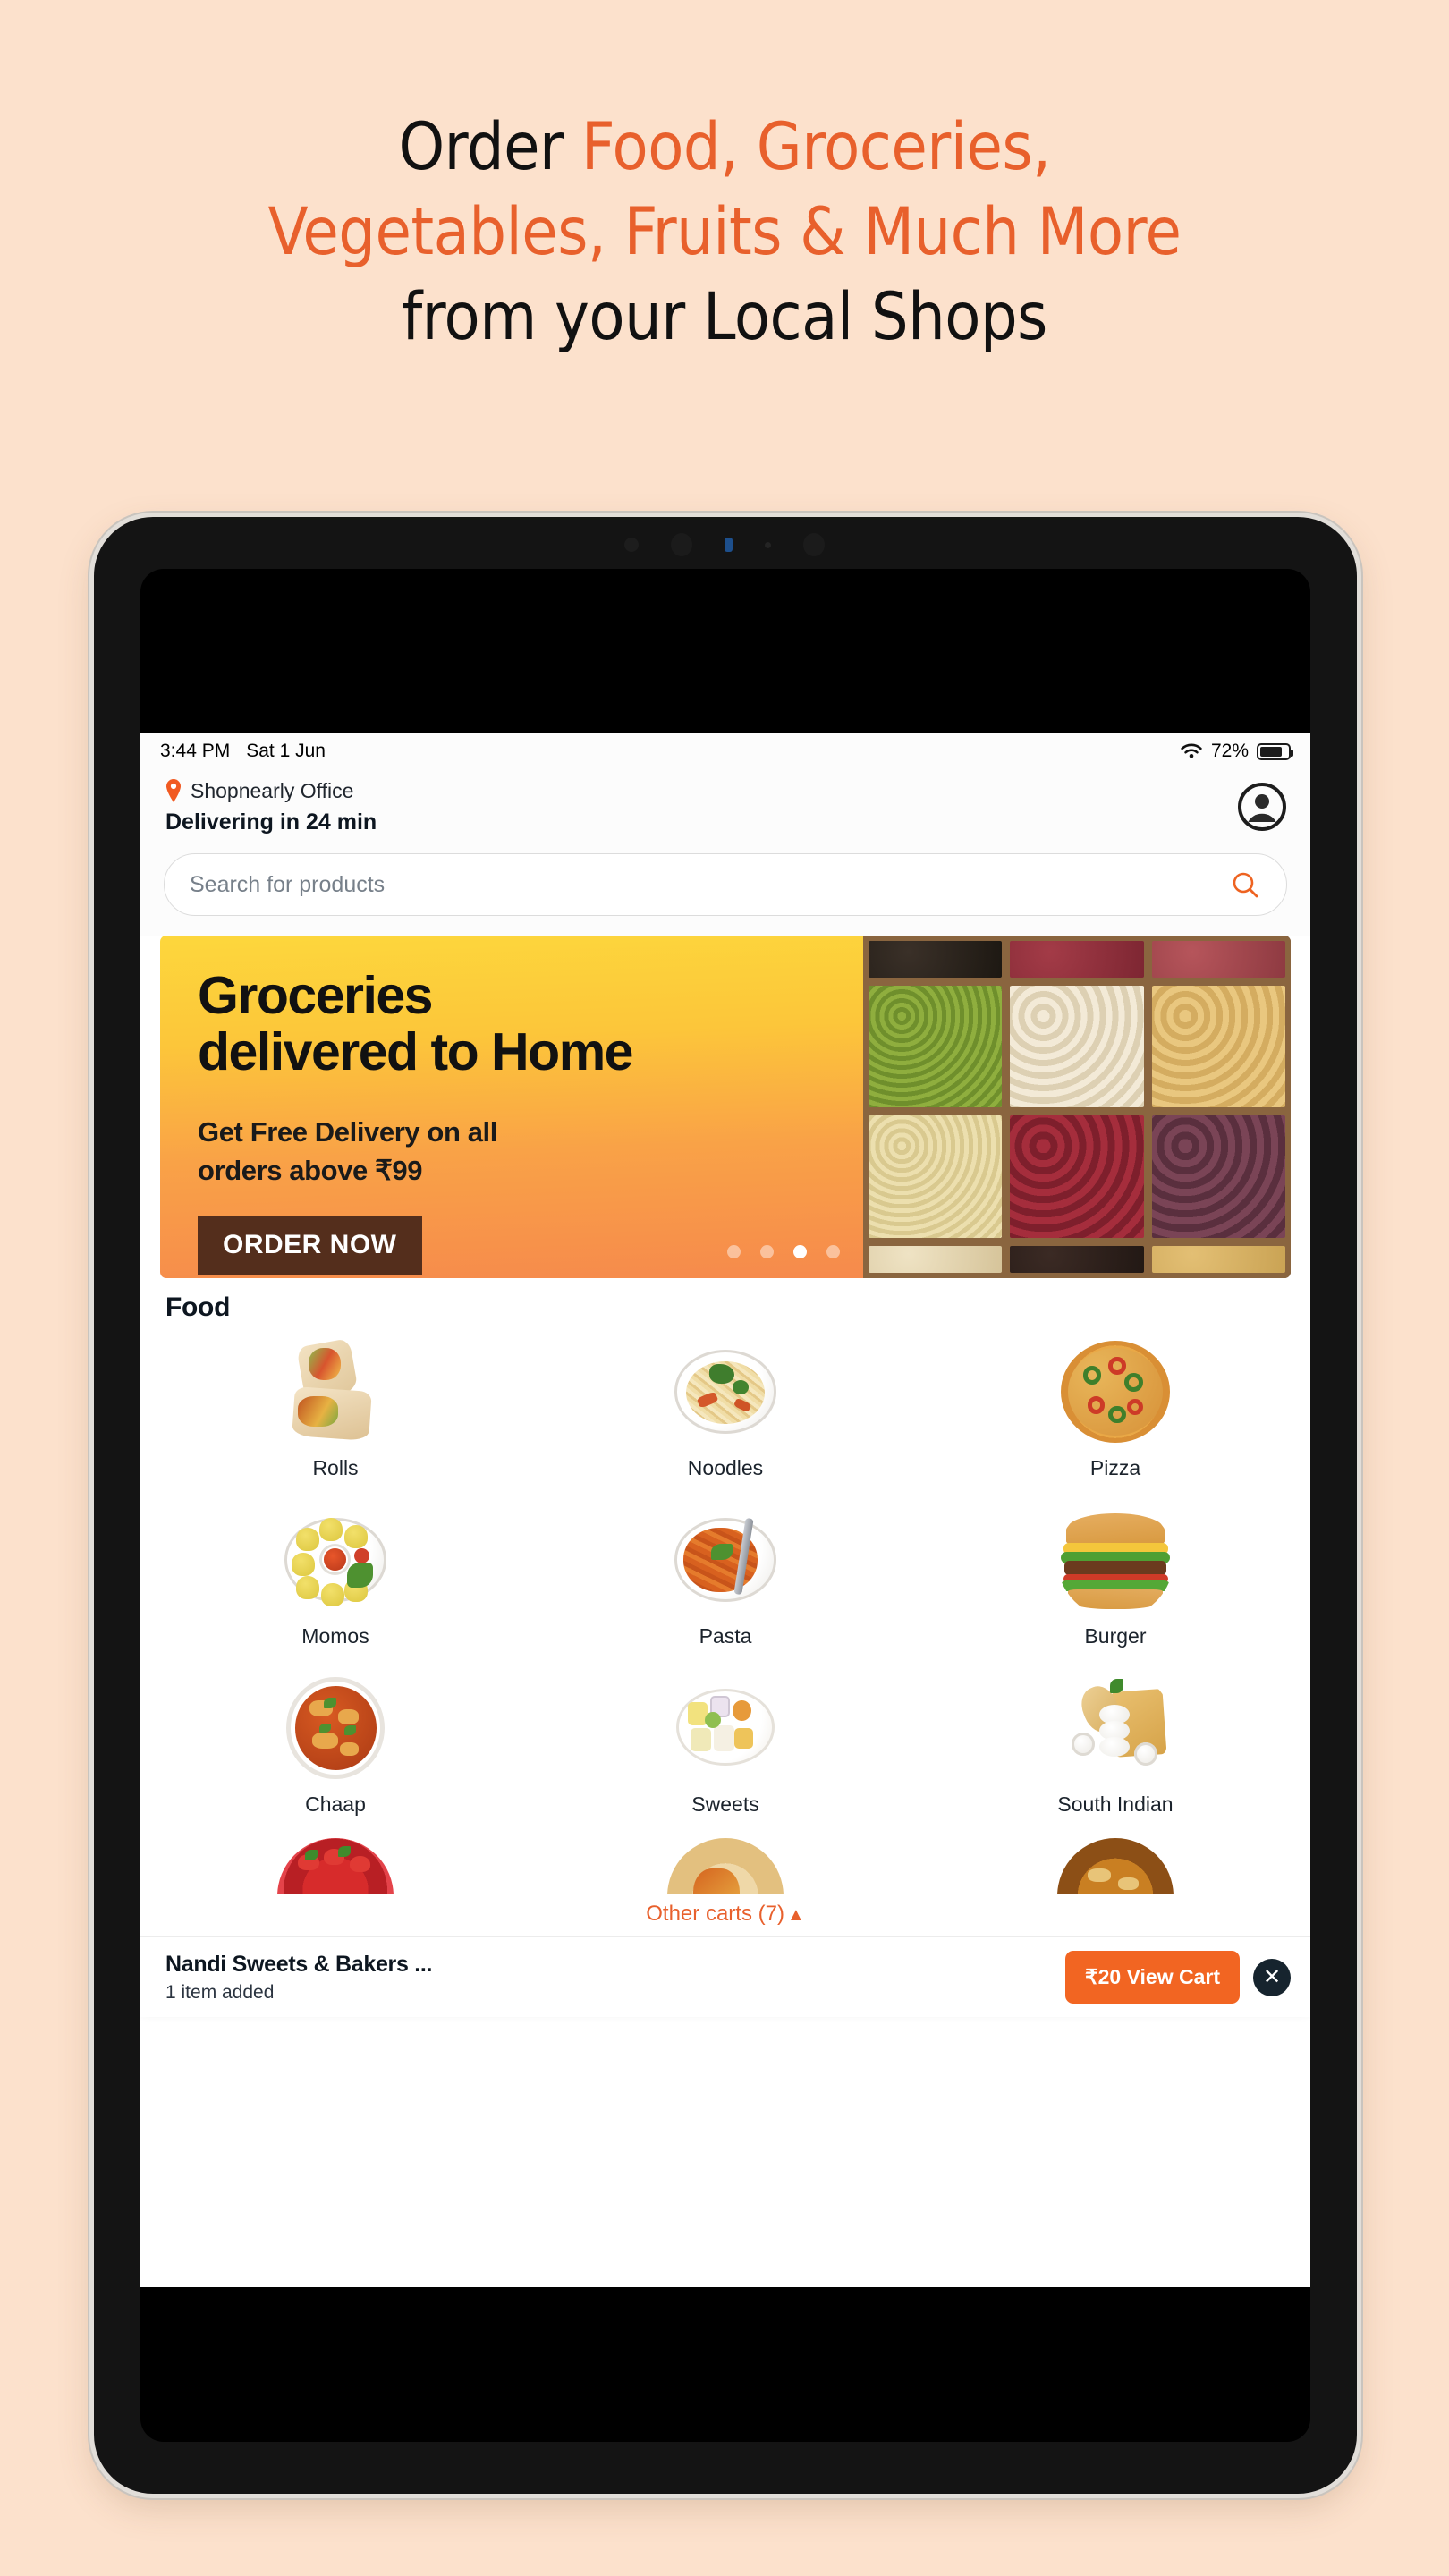 The height and width of the screenshot is (2576, 1449). Describe the element at coordinates (800, 1251) in the screenshot. I see `carousel-dot-active` at that location.